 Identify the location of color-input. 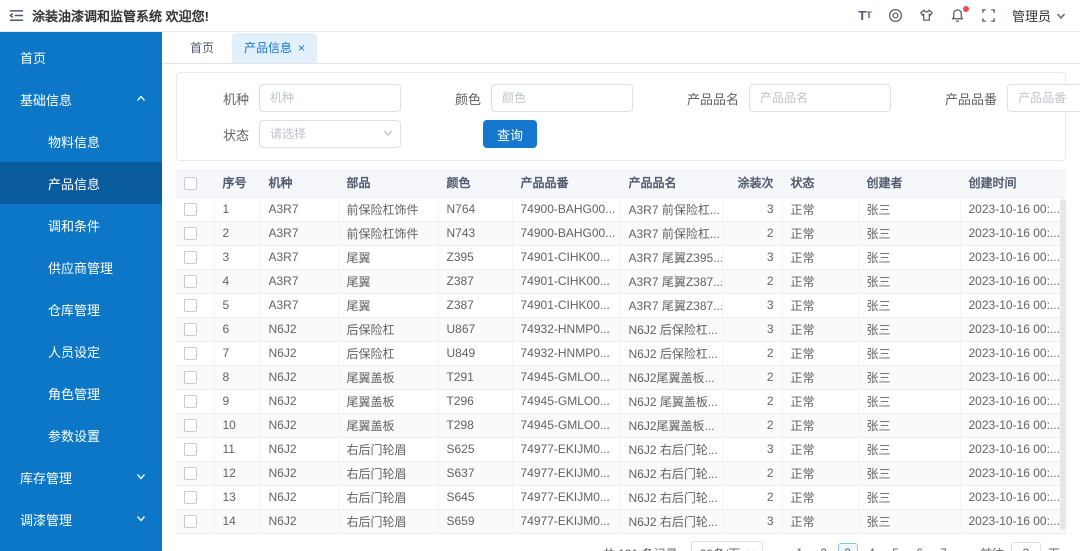
(562, 98).